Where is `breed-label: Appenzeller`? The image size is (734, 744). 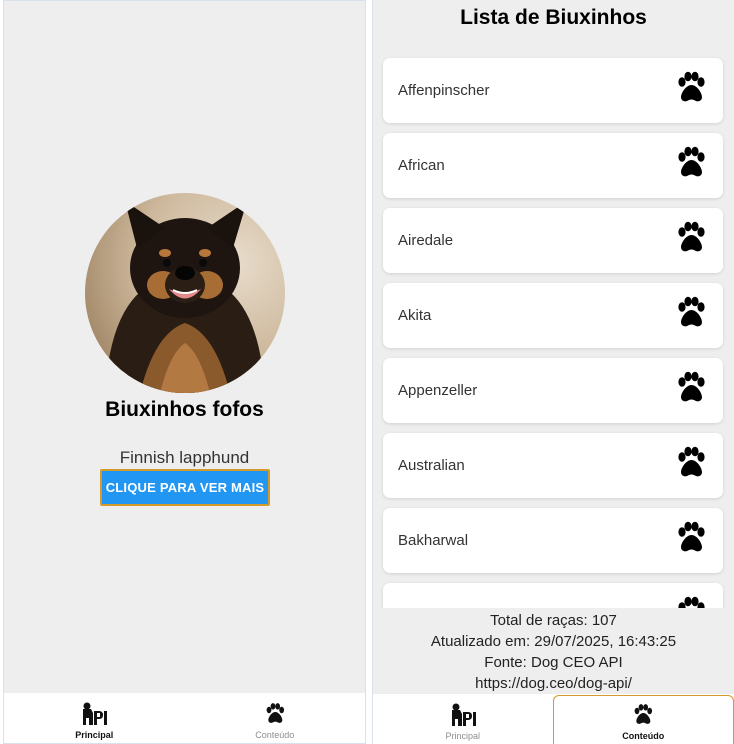 breed-label: Appenzeller is located at coordinates (438, 390).